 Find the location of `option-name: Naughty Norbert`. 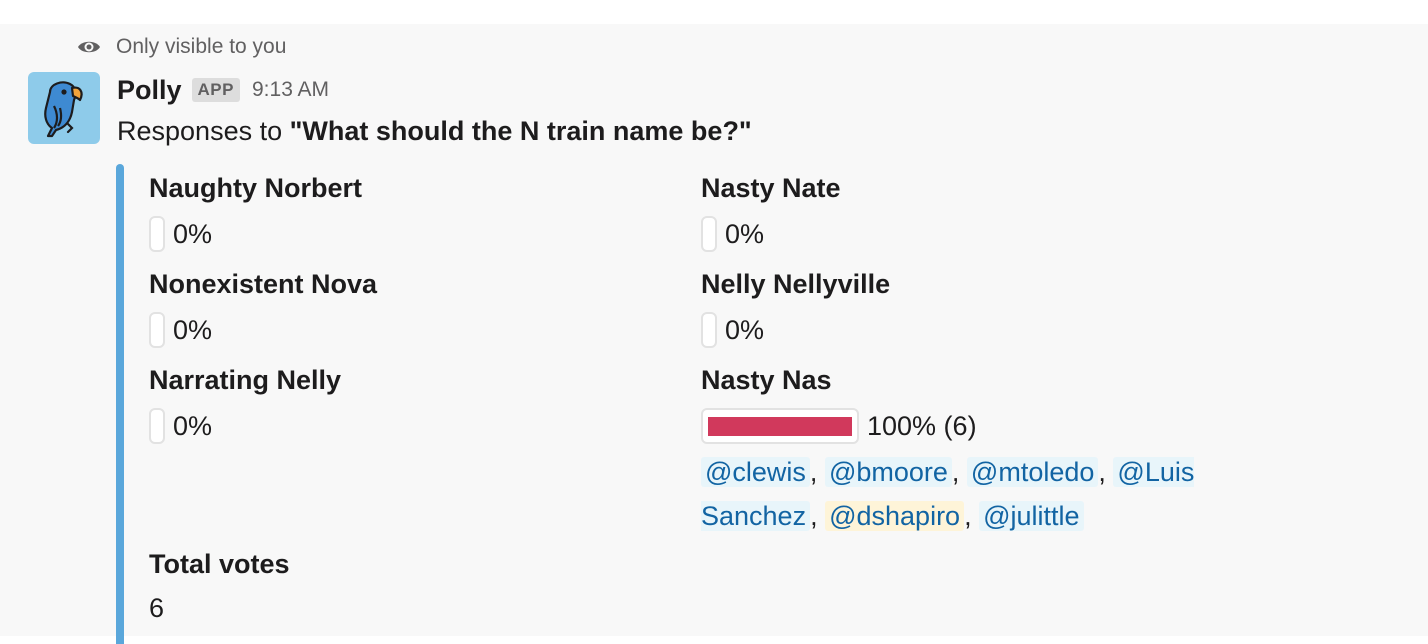

option-name: Naughty Norbert is located at coordinates (256, 188).